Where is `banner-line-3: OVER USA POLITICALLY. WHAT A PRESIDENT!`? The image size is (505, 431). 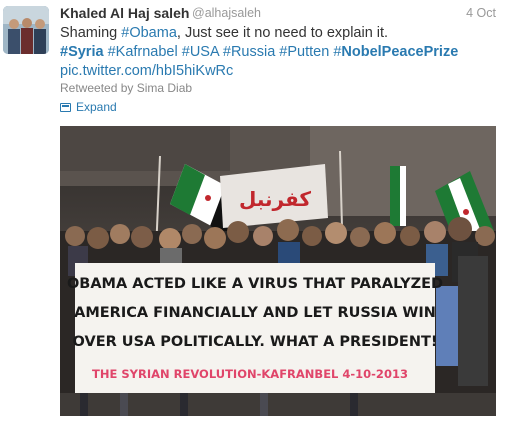
banner-line-3: OVER USA POLITICALLY. WHAT A PRESIDENT! is located at coordinates (255, 342).